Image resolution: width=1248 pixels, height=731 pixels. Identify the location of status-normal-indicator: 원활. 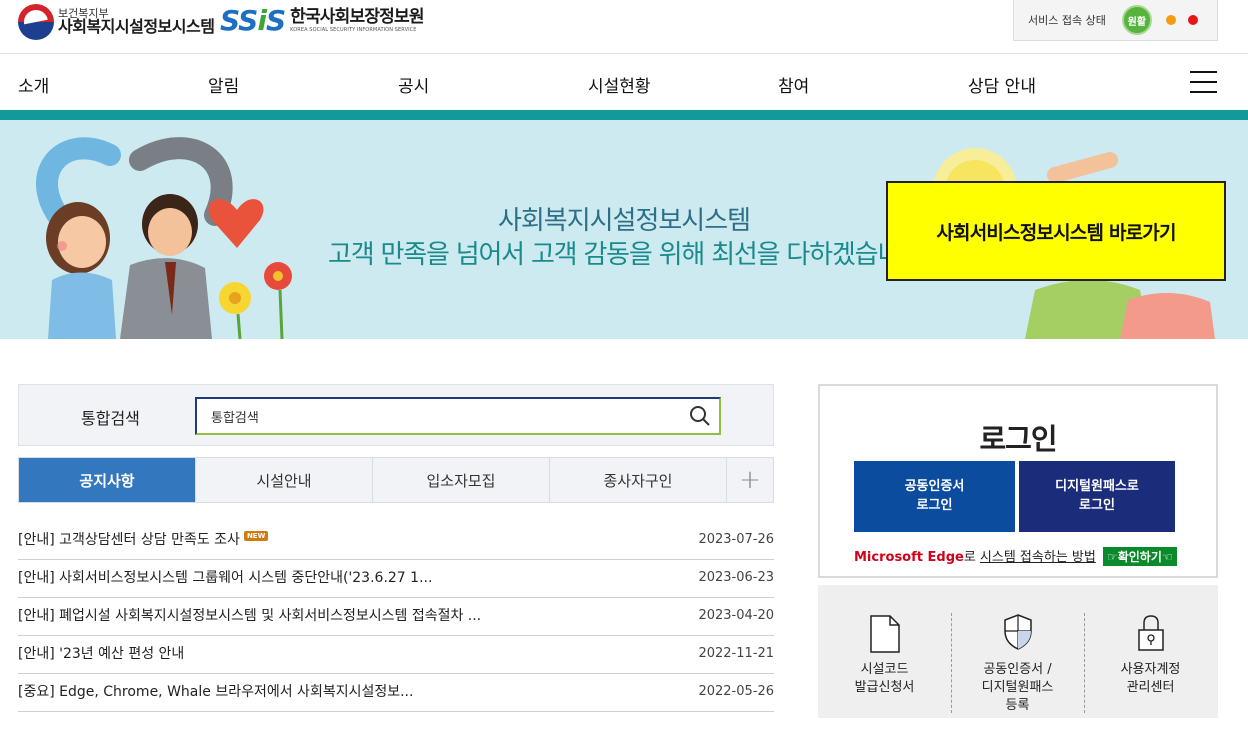
(1136, 20).